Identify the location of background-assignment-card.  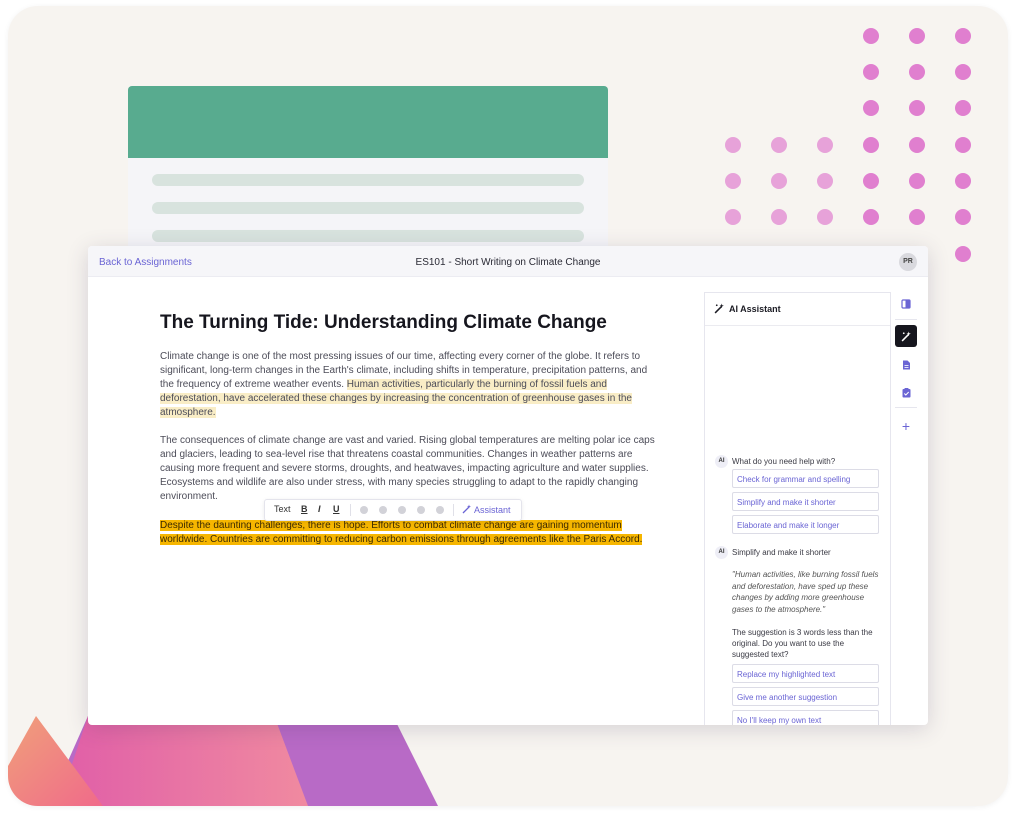
(368, 171).